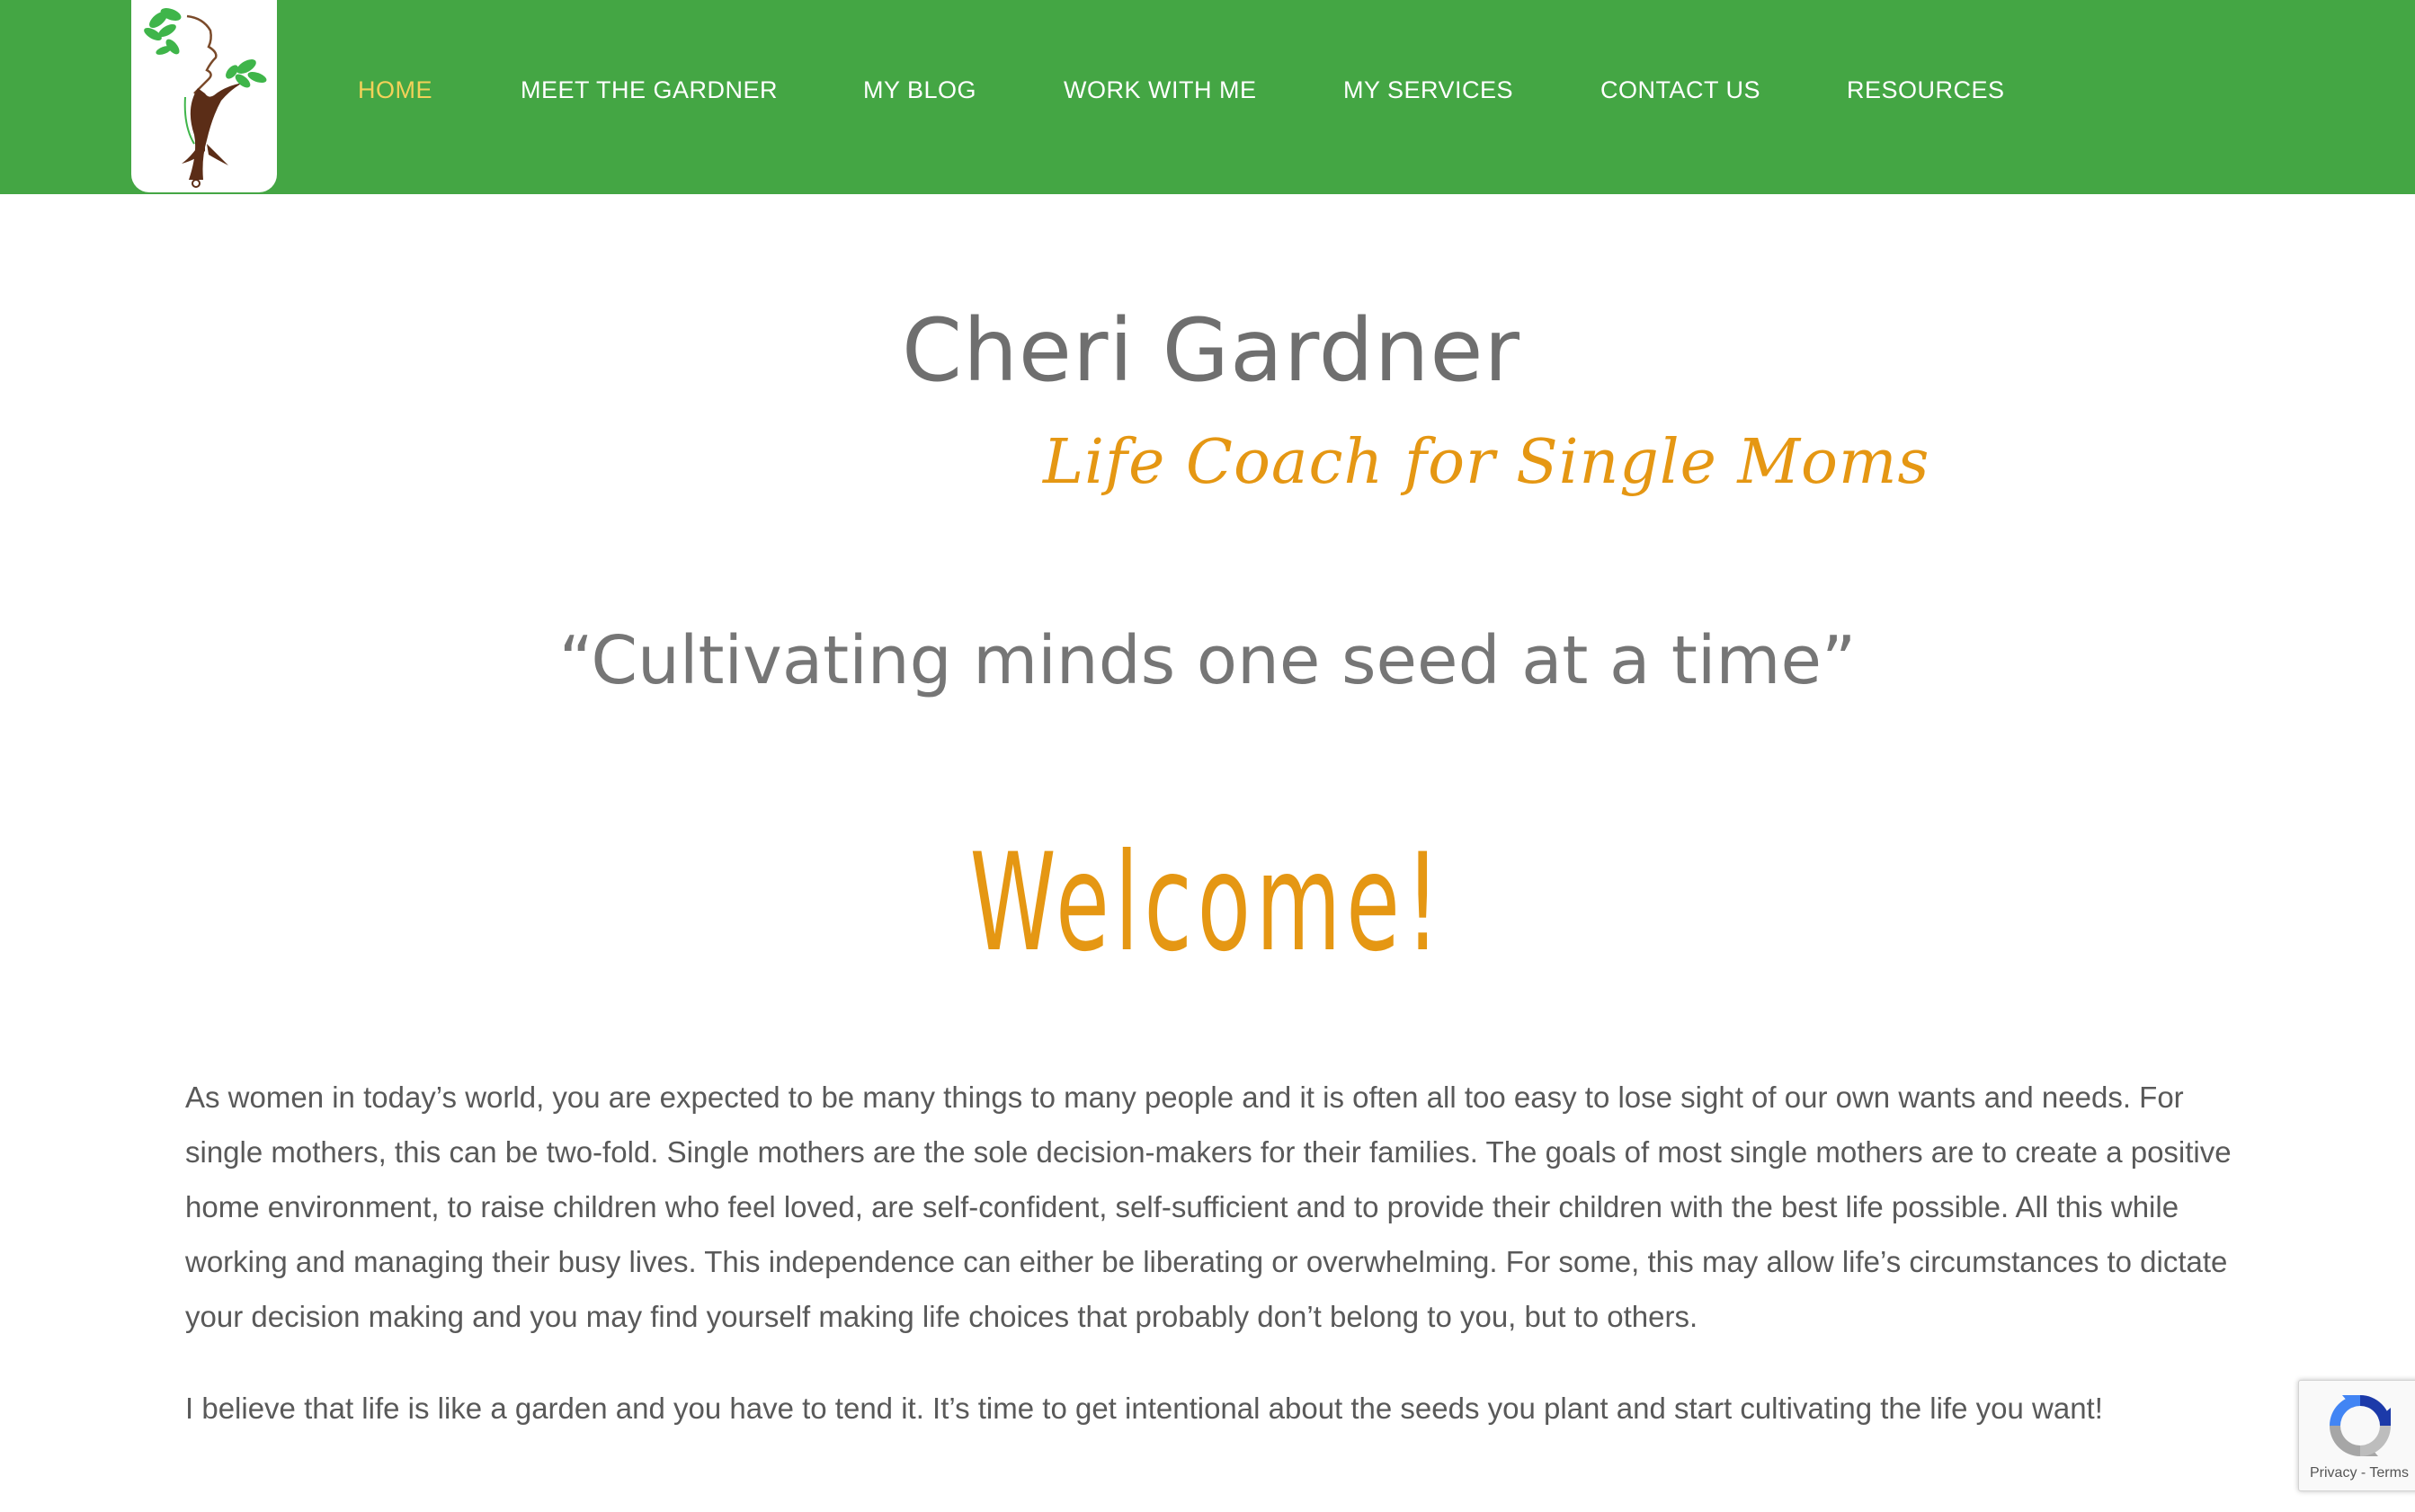 The width and height of the screenshot is (2415, 1512). What do you see at coordinates (2389, 1473) in the screenshot?
I see `recaptcha-terms-link: Terms` at bounding box center [2389, 1473].